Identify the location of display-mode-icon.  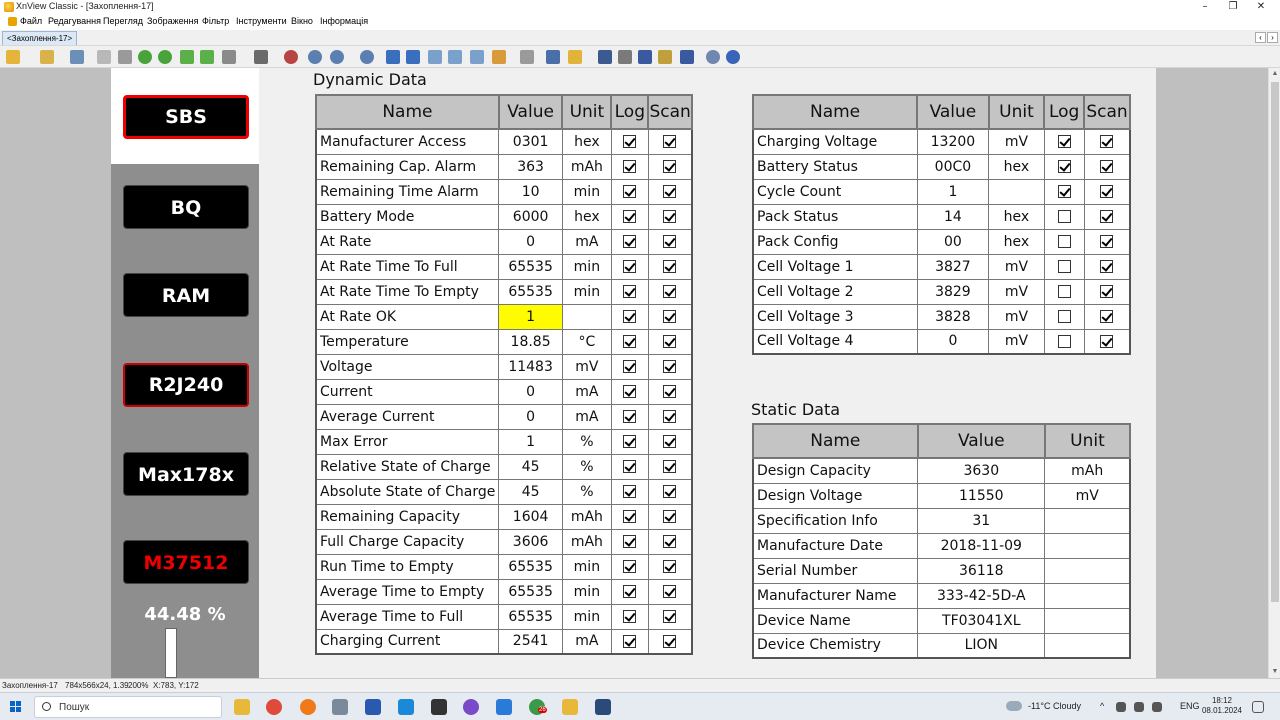
(261, 57).